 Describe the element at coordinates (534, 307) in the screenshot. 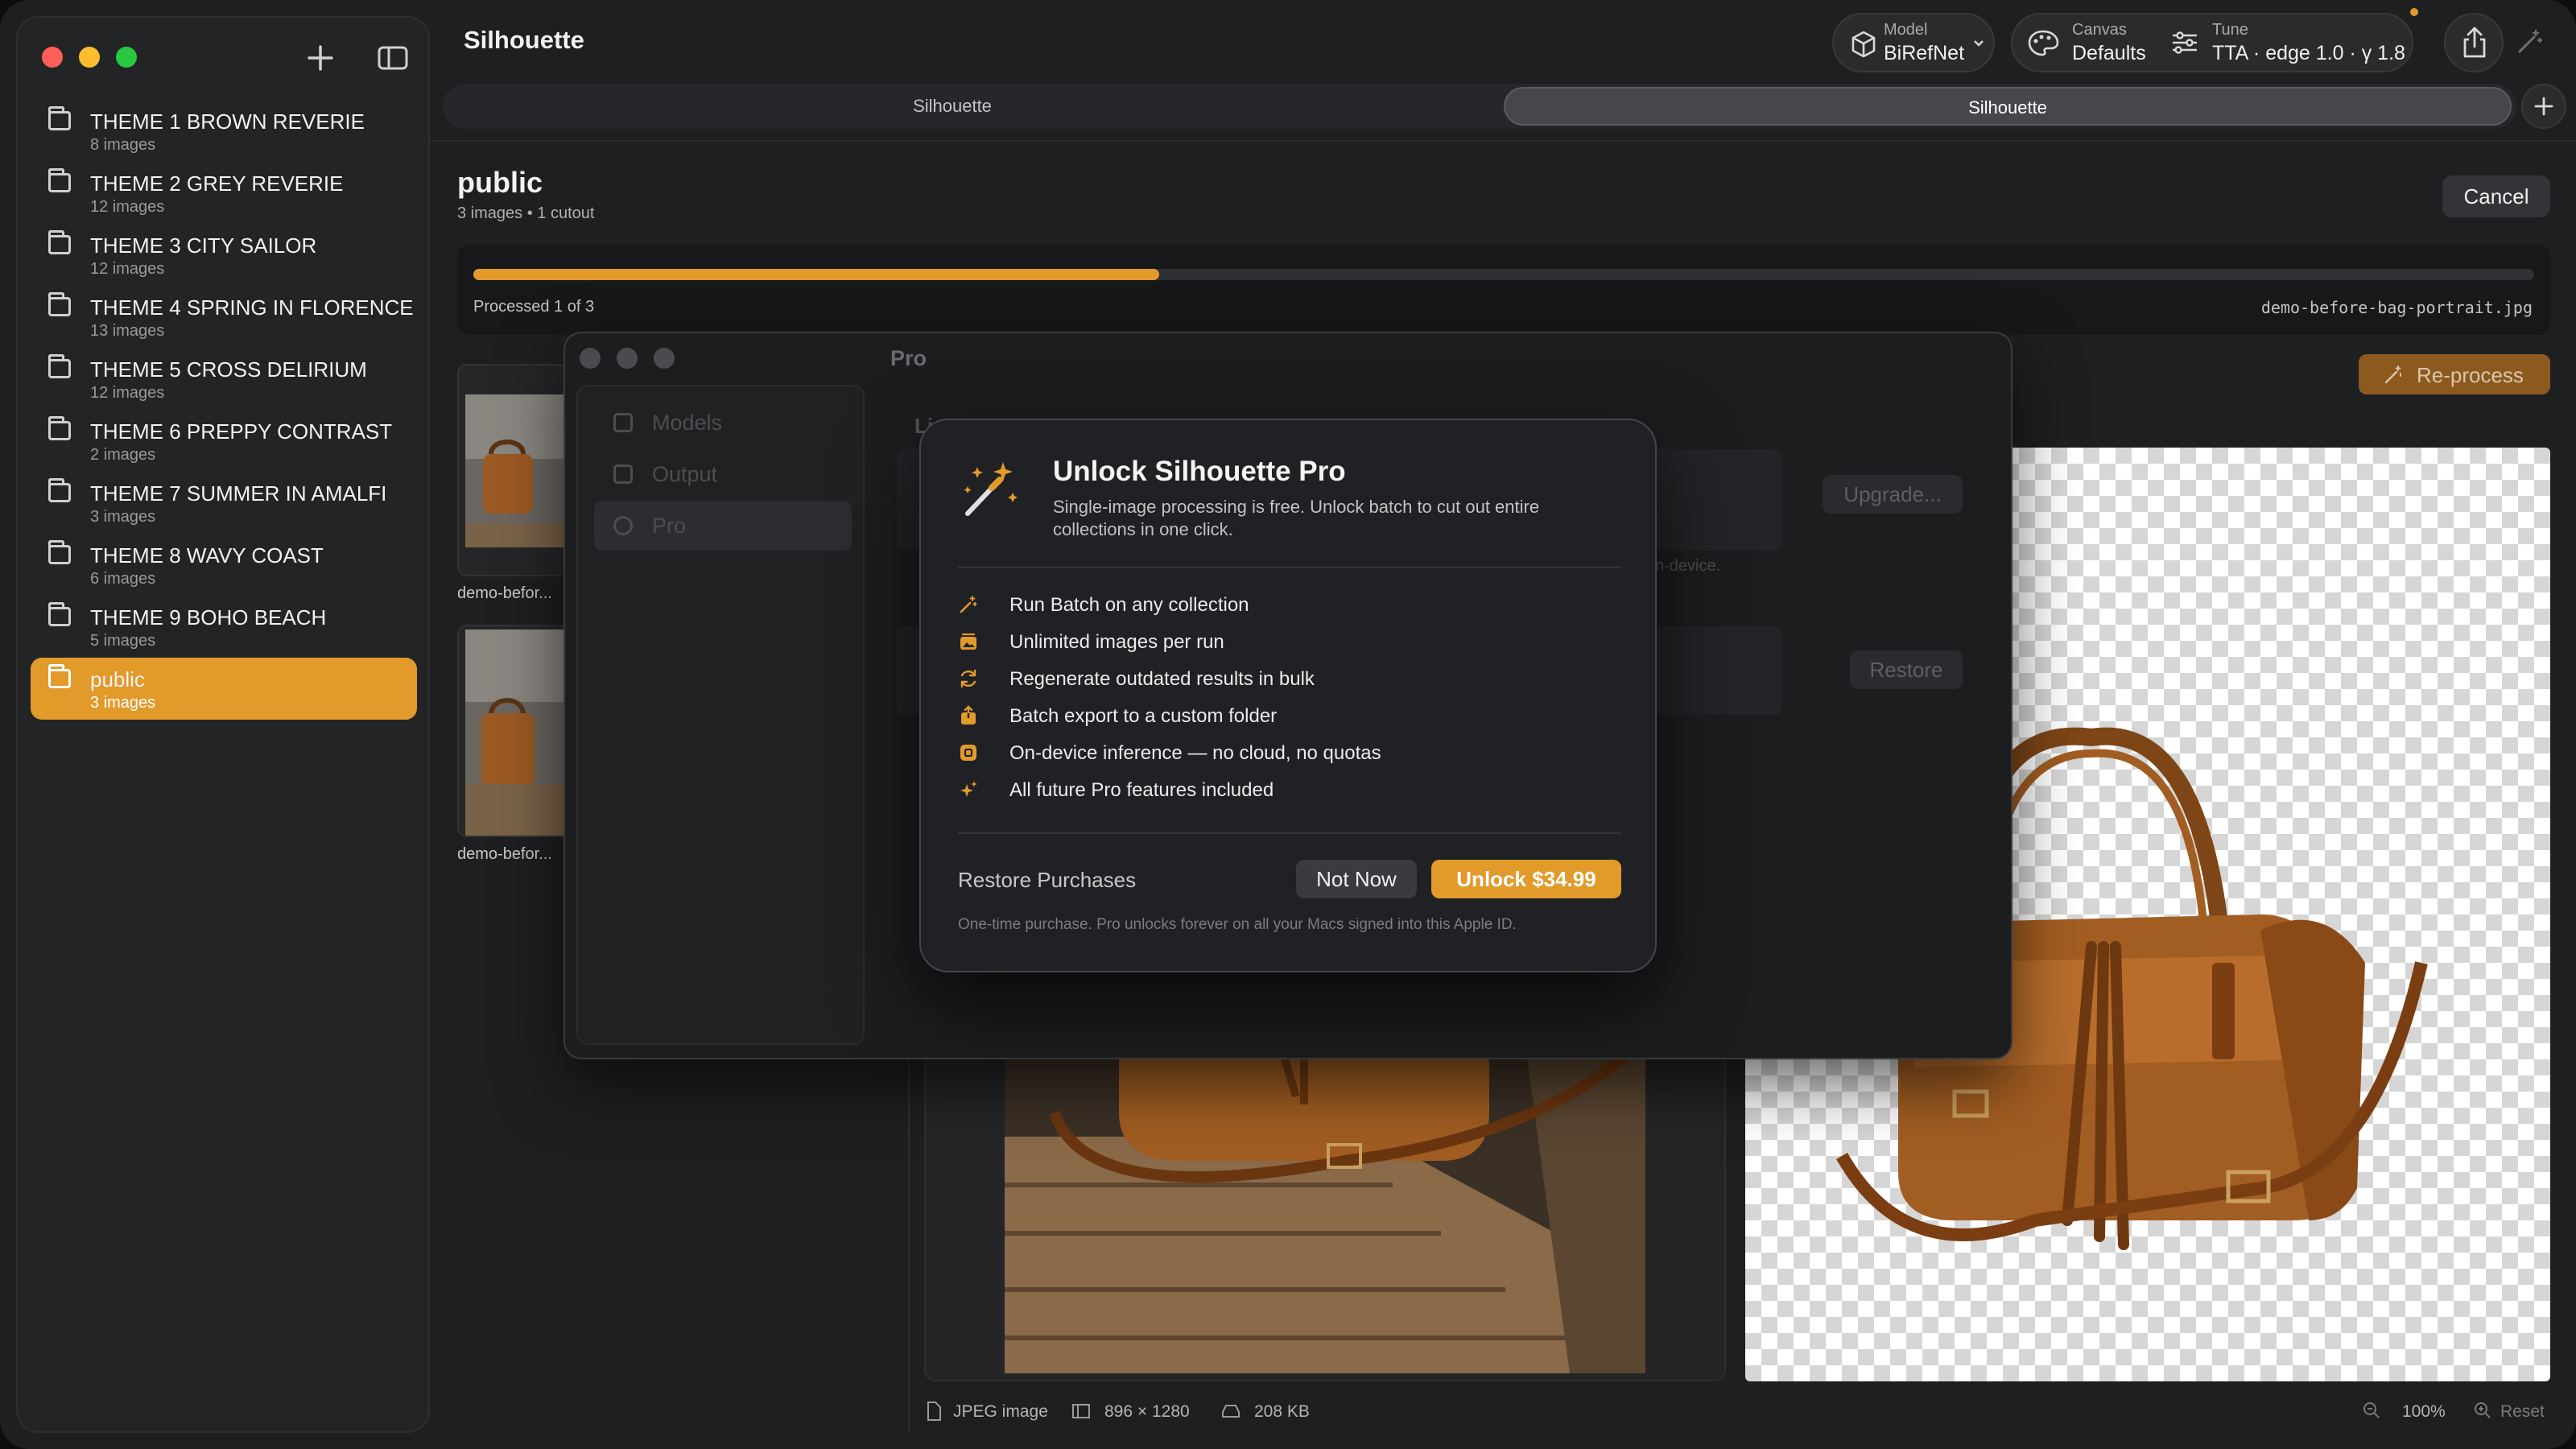

I see `progress-text: Processed 1 of 3` at that location.